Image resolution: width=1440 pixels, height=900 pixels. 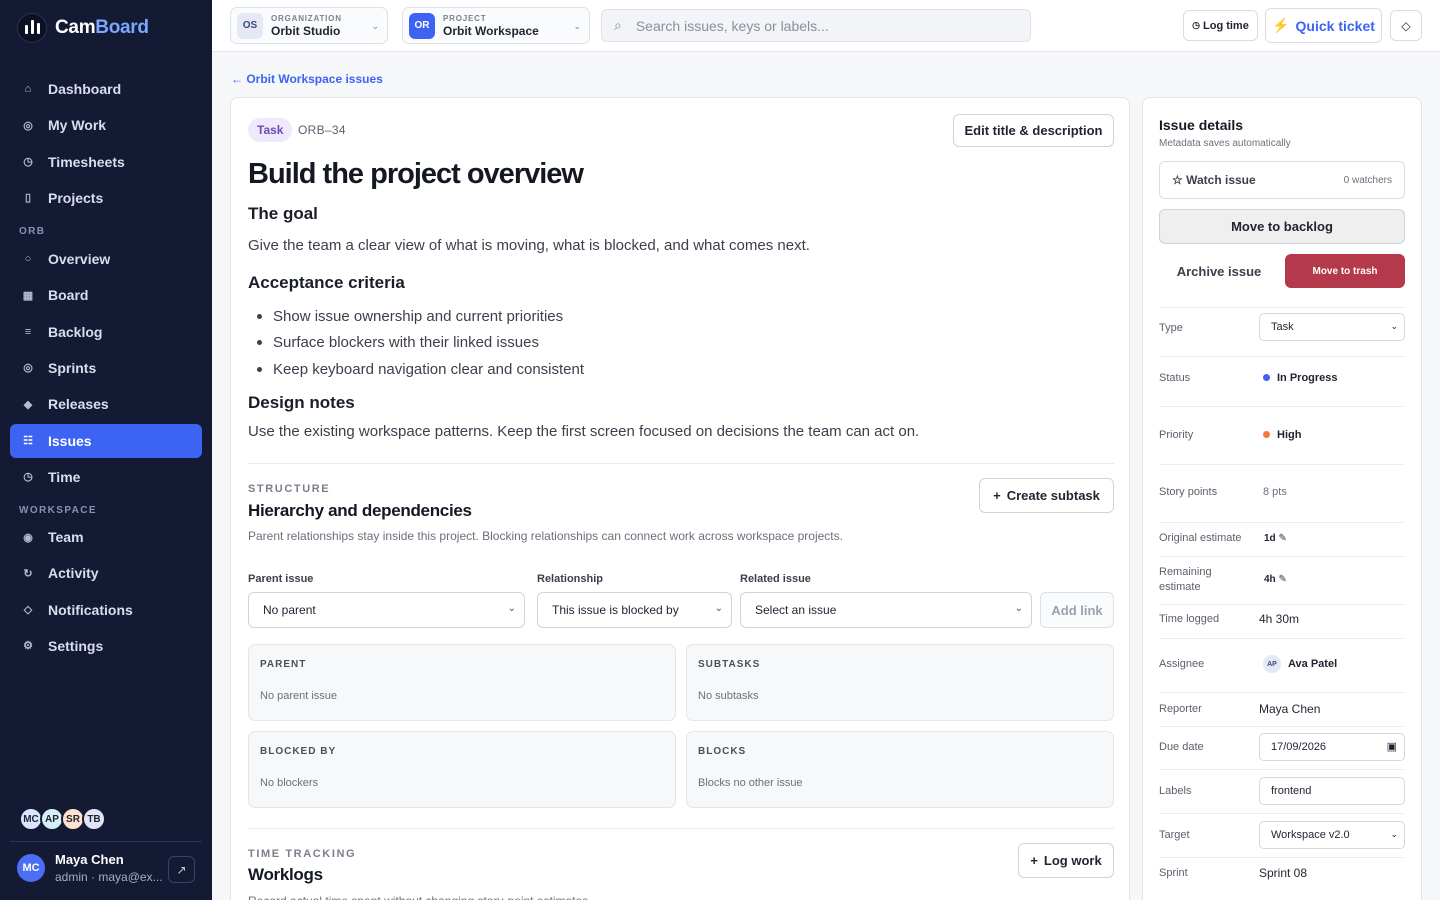 I want to click on folder-icon: ▯, so click(x=28, y=198).